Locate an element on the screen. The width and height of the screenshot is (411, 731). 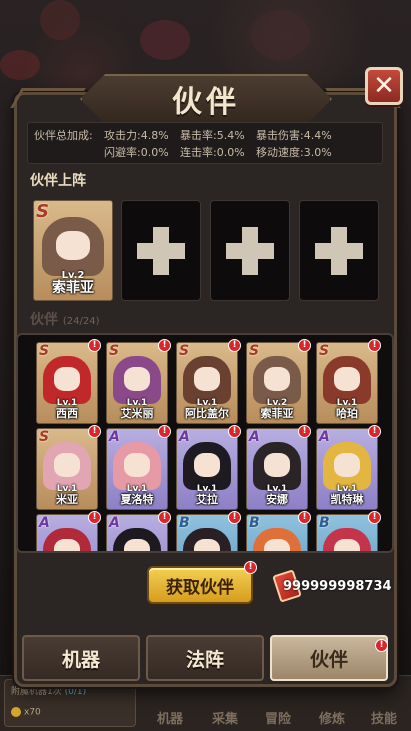
partner-card: S Lv.1 阿比盖尔 is located at coordinates (207, 383).